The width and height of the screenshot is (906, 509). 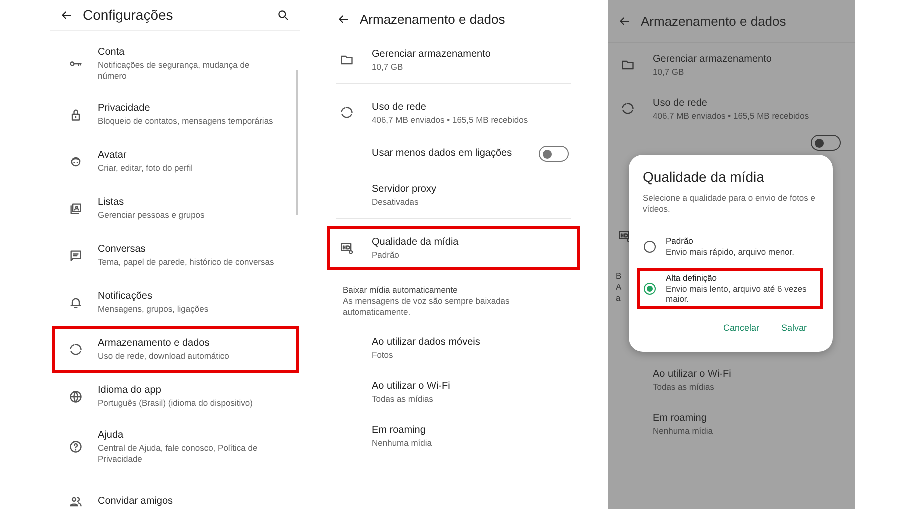 I want to click on option-label: Padrão, so click(x=680, y=241).